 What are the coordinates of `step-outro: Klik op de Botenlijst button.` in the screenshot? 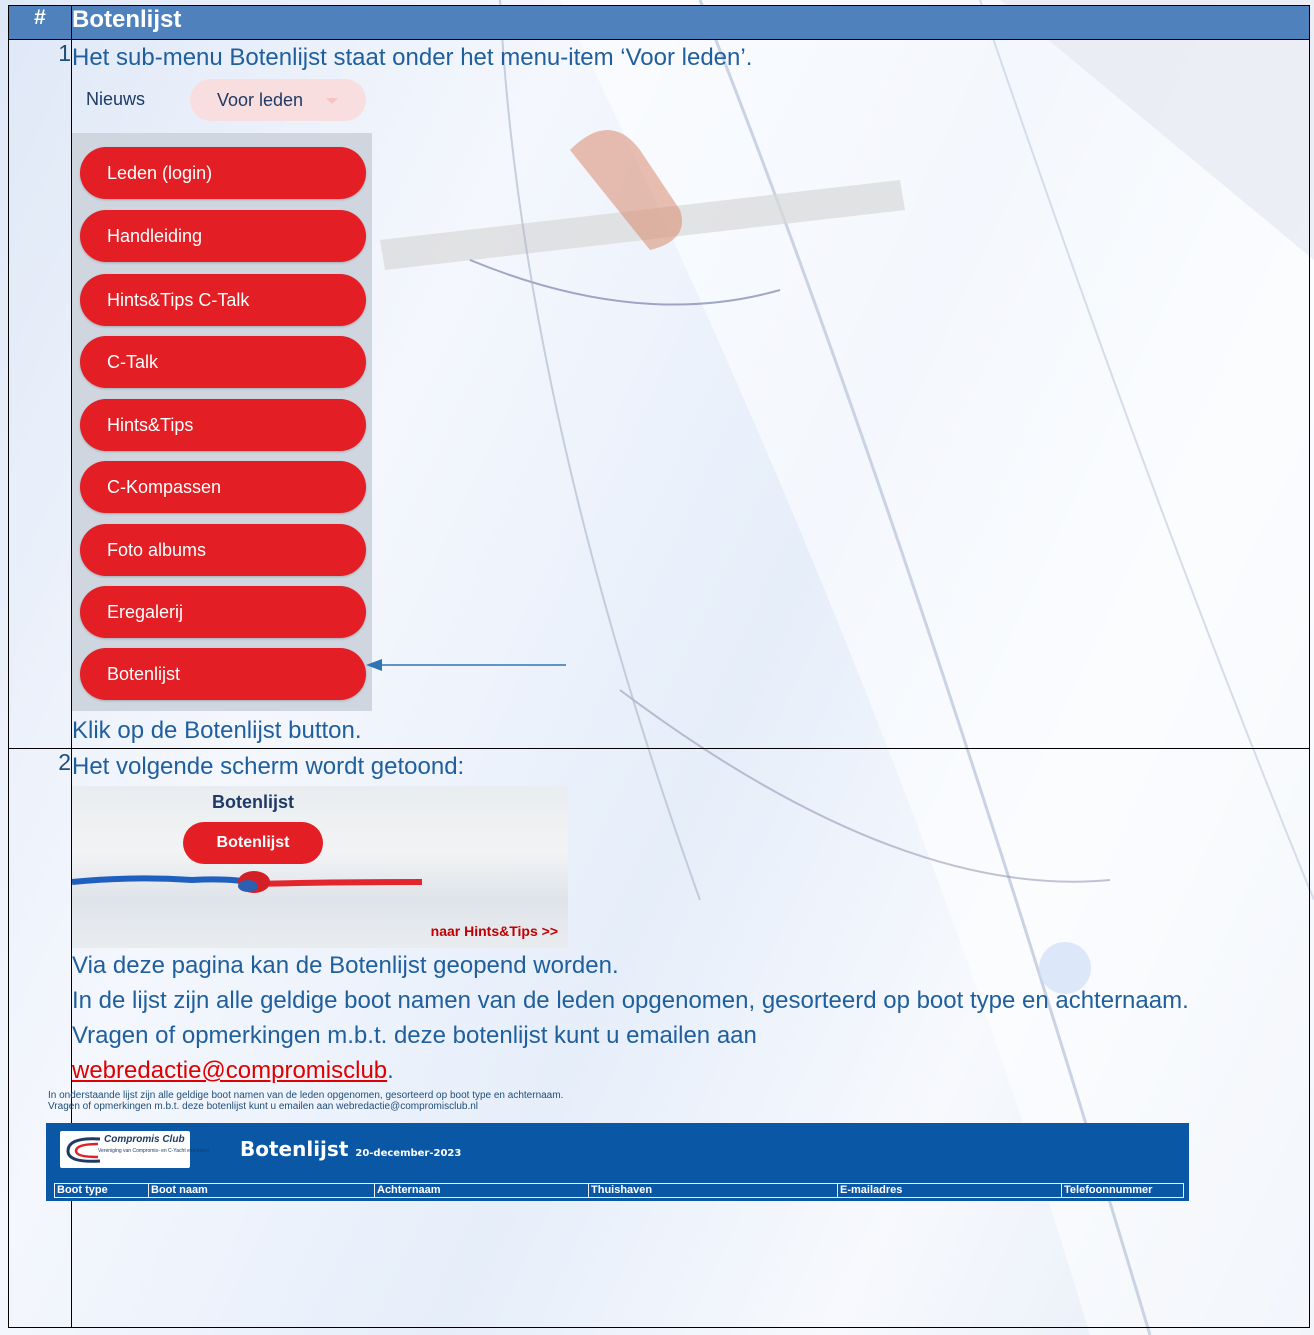 It's located at (217, 730).